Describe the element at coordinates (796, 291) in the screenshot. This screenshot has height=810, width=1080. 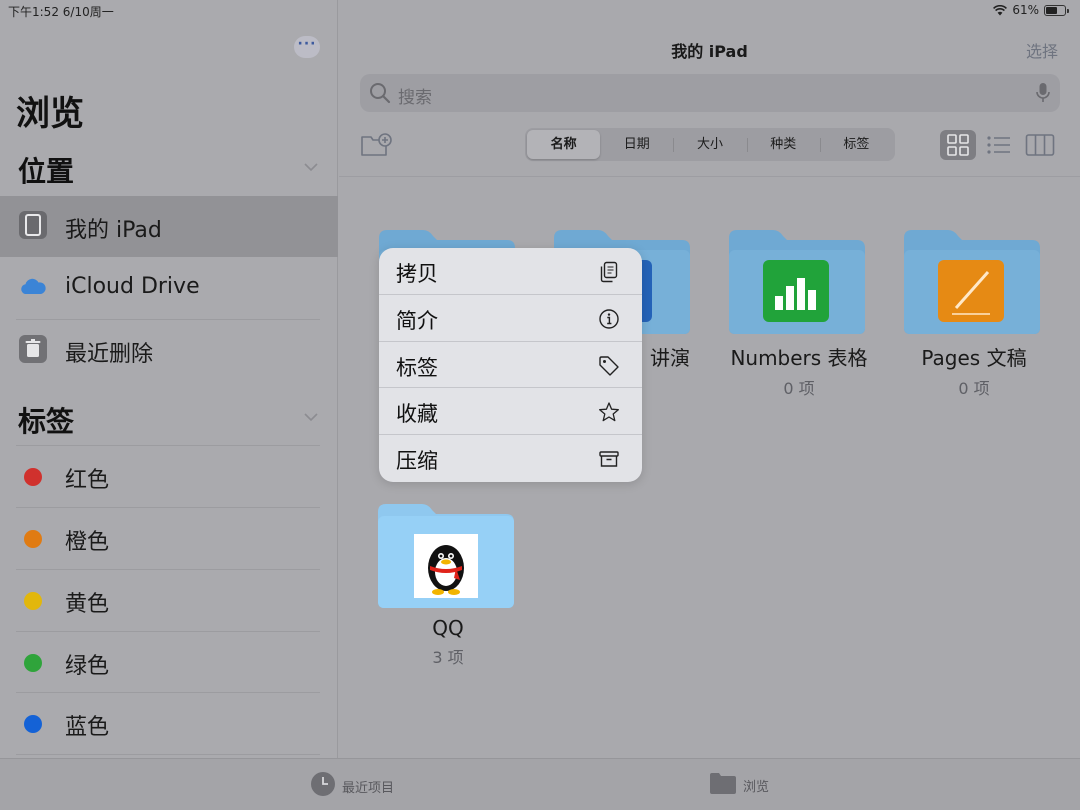
I see `numbers-icon` at that location.